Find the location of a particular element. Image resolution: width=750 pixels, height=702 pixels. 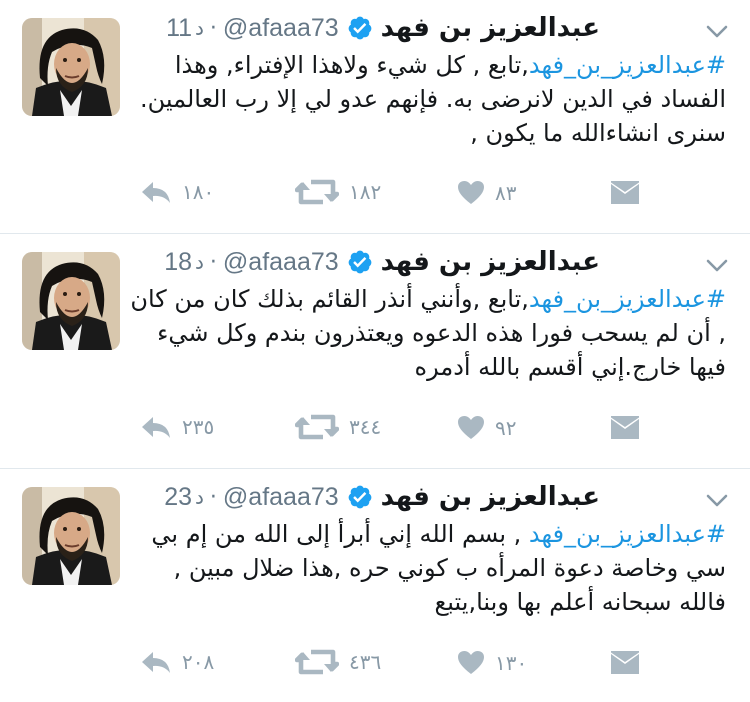

reply-count: ٢٣٥ is located at coordinates (198, 427).